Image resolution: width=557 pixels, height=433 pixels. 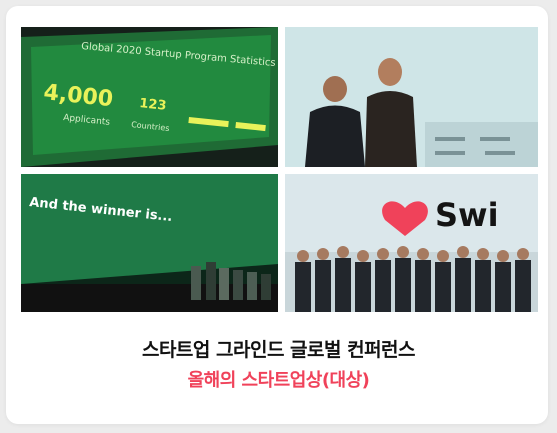 What do you see at coordinates (278, 380) in the screenshot?
I see `card-subtitle: 올해의 스타트업상(대상)` at bounding box center [278, 380].